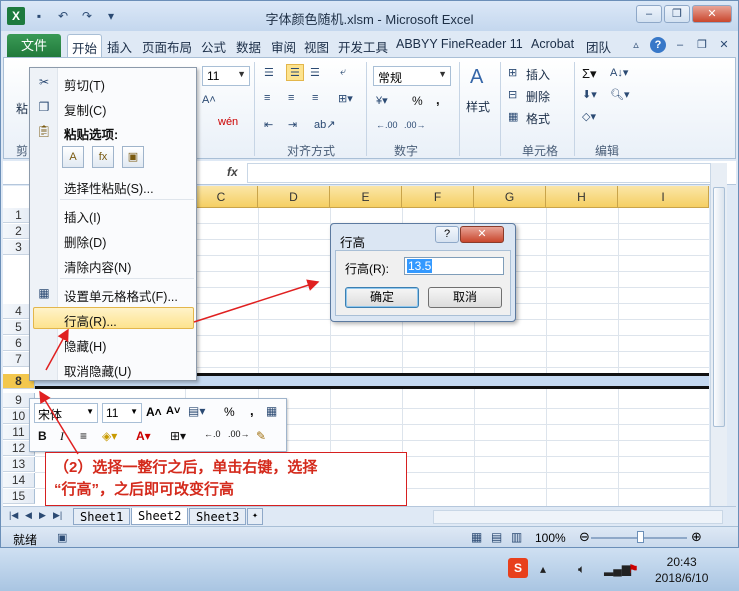 This screenshot has height=591, width=739. Describe the element at coordinates (345, 98) in the screenshot. I see `merge-center-icon: ⊞▾` at that location.